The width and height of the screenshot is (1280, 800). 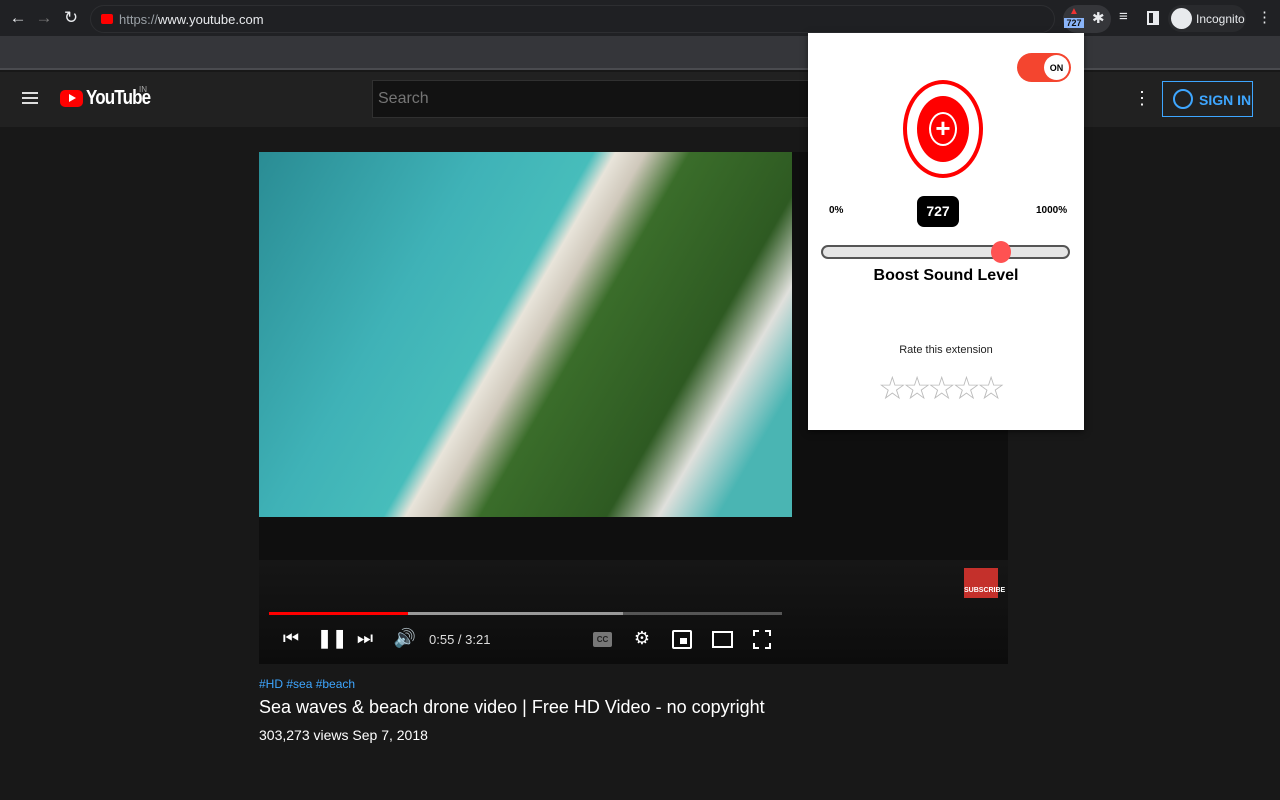 I want to click on theater-mode-icon, so click(x=722, y=639).